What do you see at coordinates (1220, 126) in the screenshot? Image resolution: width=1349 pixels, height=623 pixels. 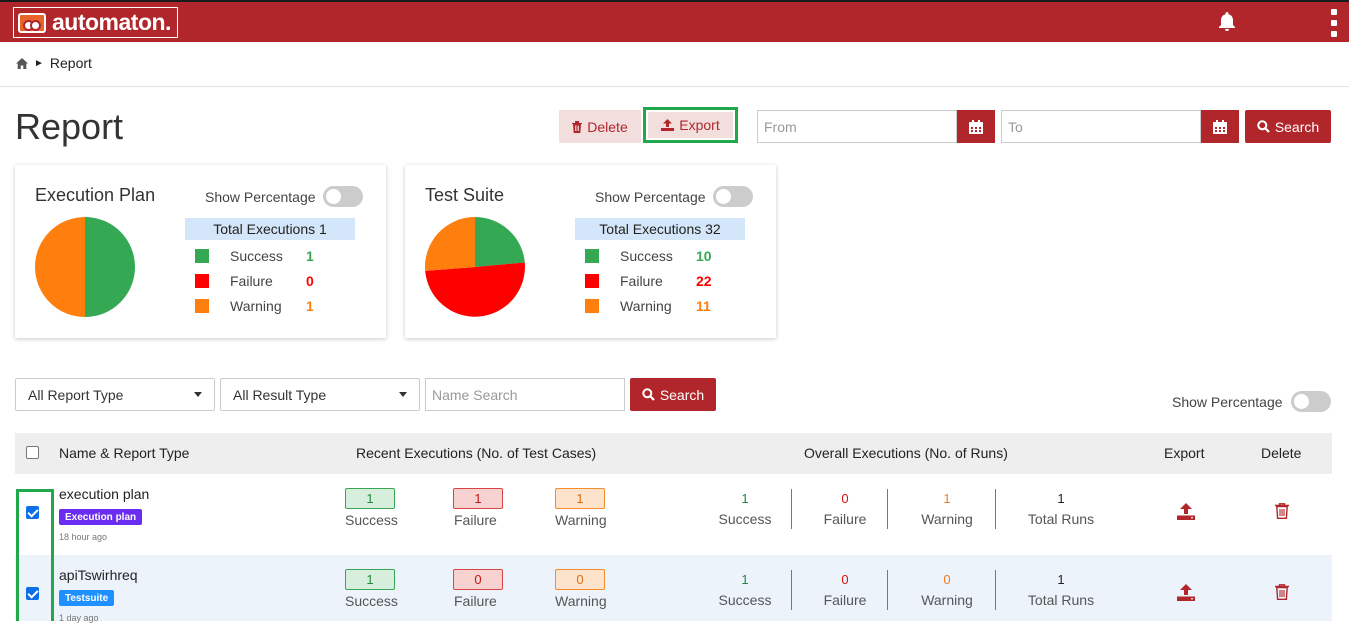 I see `to-calendar-icon` at bounding box center [1220, 126].